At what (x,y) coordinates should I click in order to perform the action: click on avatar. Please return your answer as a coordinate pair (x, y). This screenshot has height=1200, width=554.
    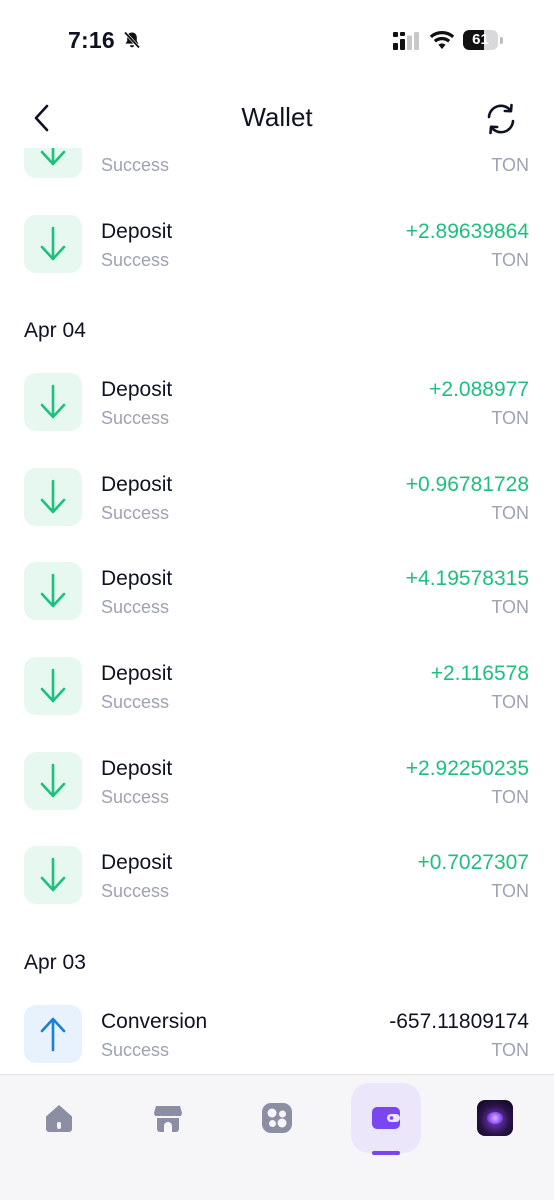
    Looking at the image, I should click on (495, 1118).